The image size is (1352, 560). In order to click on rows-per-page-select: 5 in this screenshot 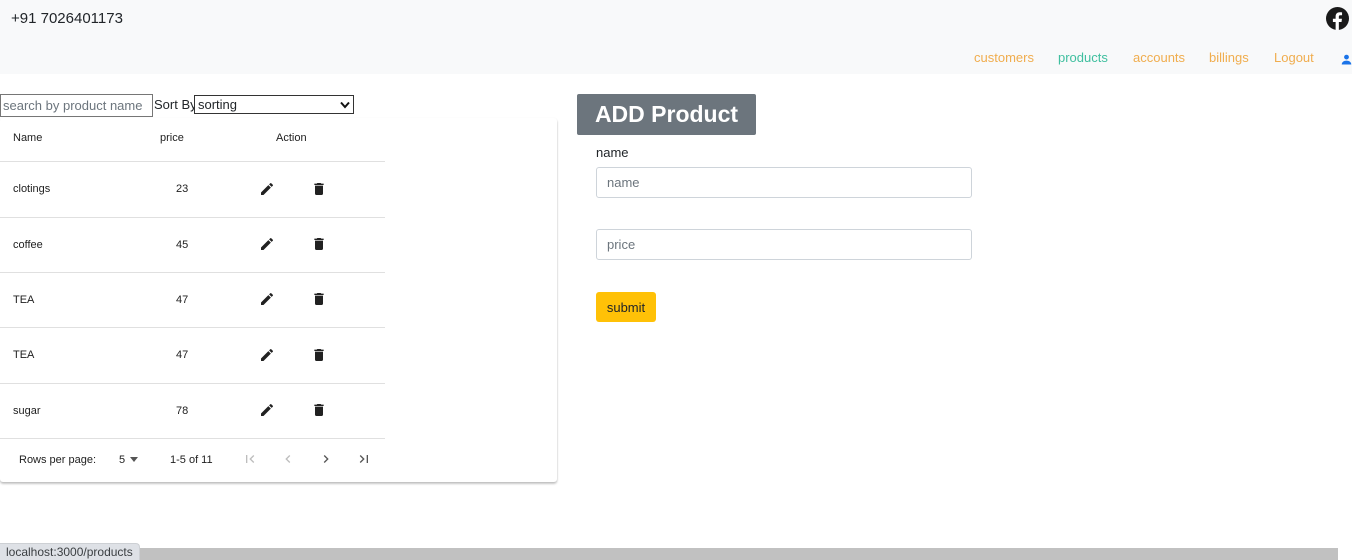, I will do `click(122, 460)`.